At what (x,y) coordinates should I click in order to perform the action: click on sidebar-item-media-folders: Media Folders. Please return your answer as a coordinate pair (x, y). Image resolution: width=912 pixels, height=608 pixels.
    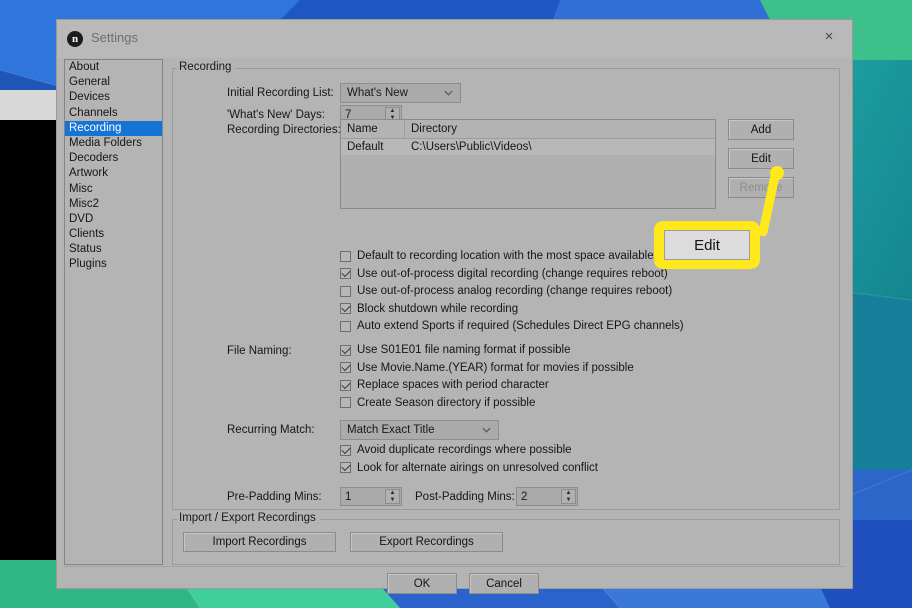
    Looking at the image, I should click on (113, 143).